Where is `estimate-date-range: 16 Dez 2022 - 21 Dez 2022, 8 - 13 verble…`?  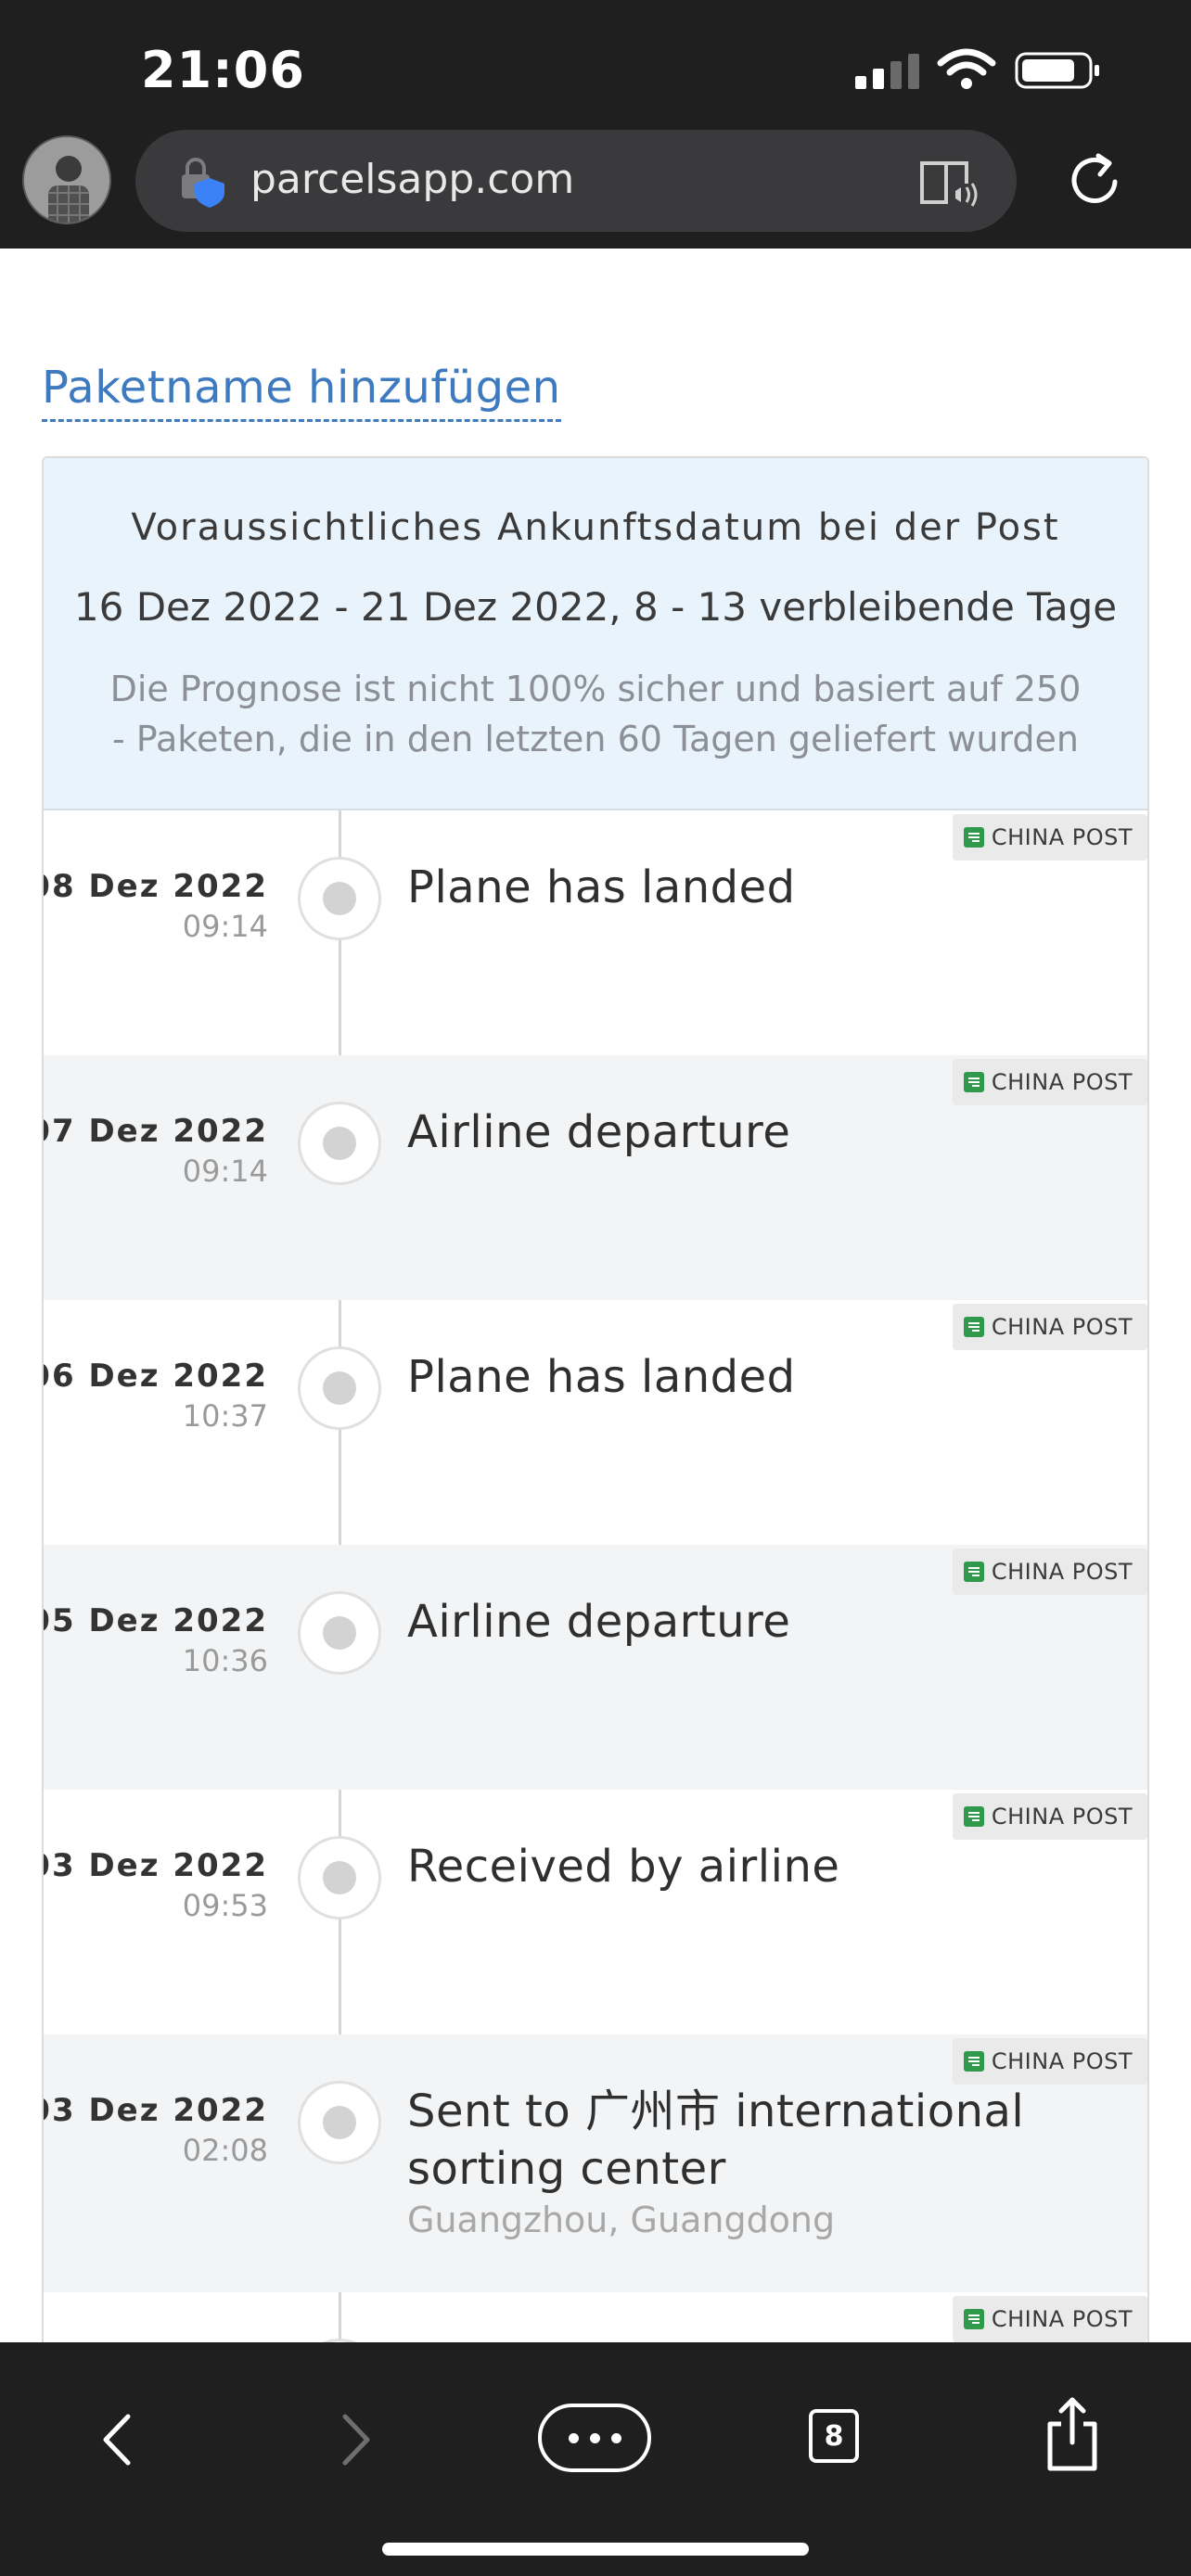 estimate-date-range: 16 Dez 2022 - 21 Dez 2022, 8 - 13 verble… is located at coordinates (595, 607).